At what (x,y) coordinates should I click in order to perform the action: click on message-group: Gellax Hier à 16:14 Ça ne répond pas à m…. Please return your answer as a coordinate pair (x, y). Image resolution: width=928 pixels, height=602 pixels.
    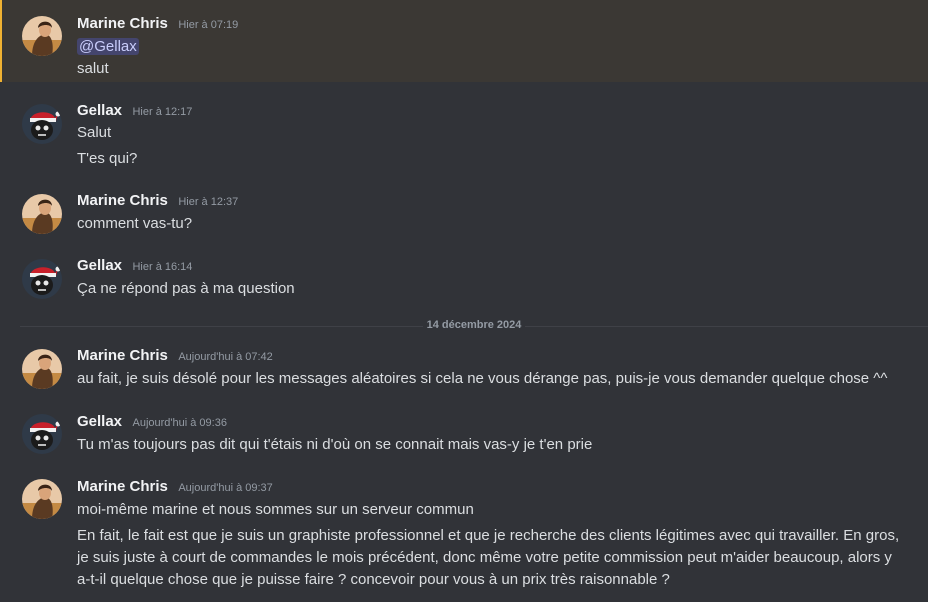
    Looking at the image, I should click on (464, 279).